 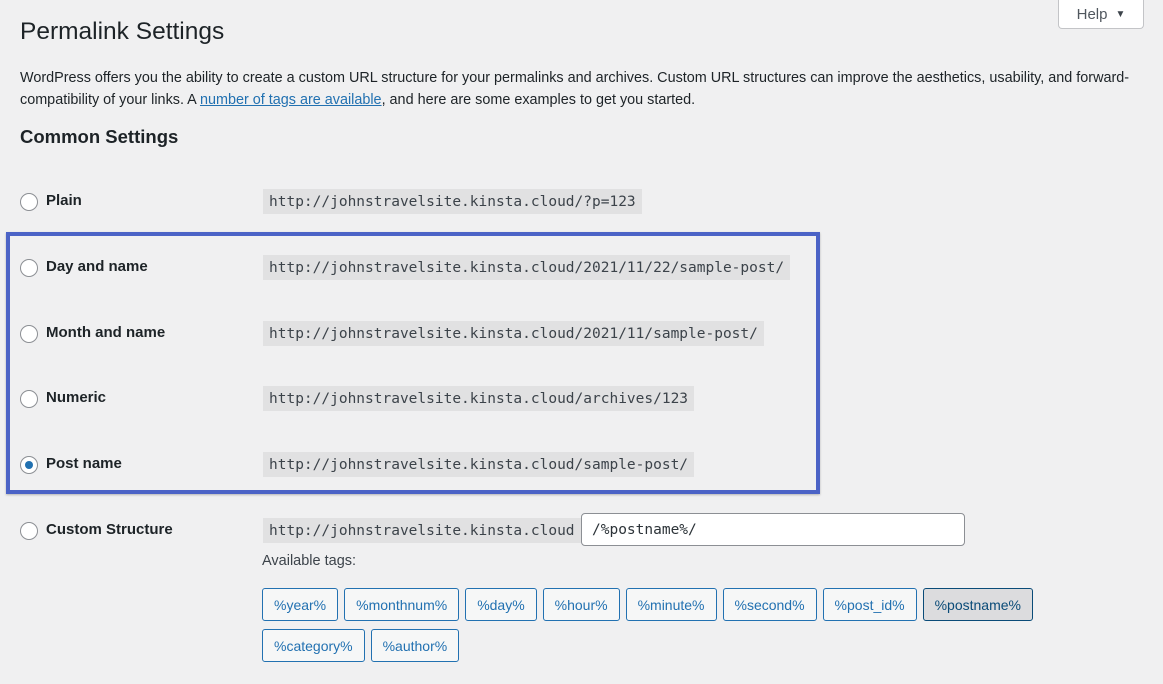 I want to click on radio-label-month-and-name: Month and name, so click(x=106, y=332).